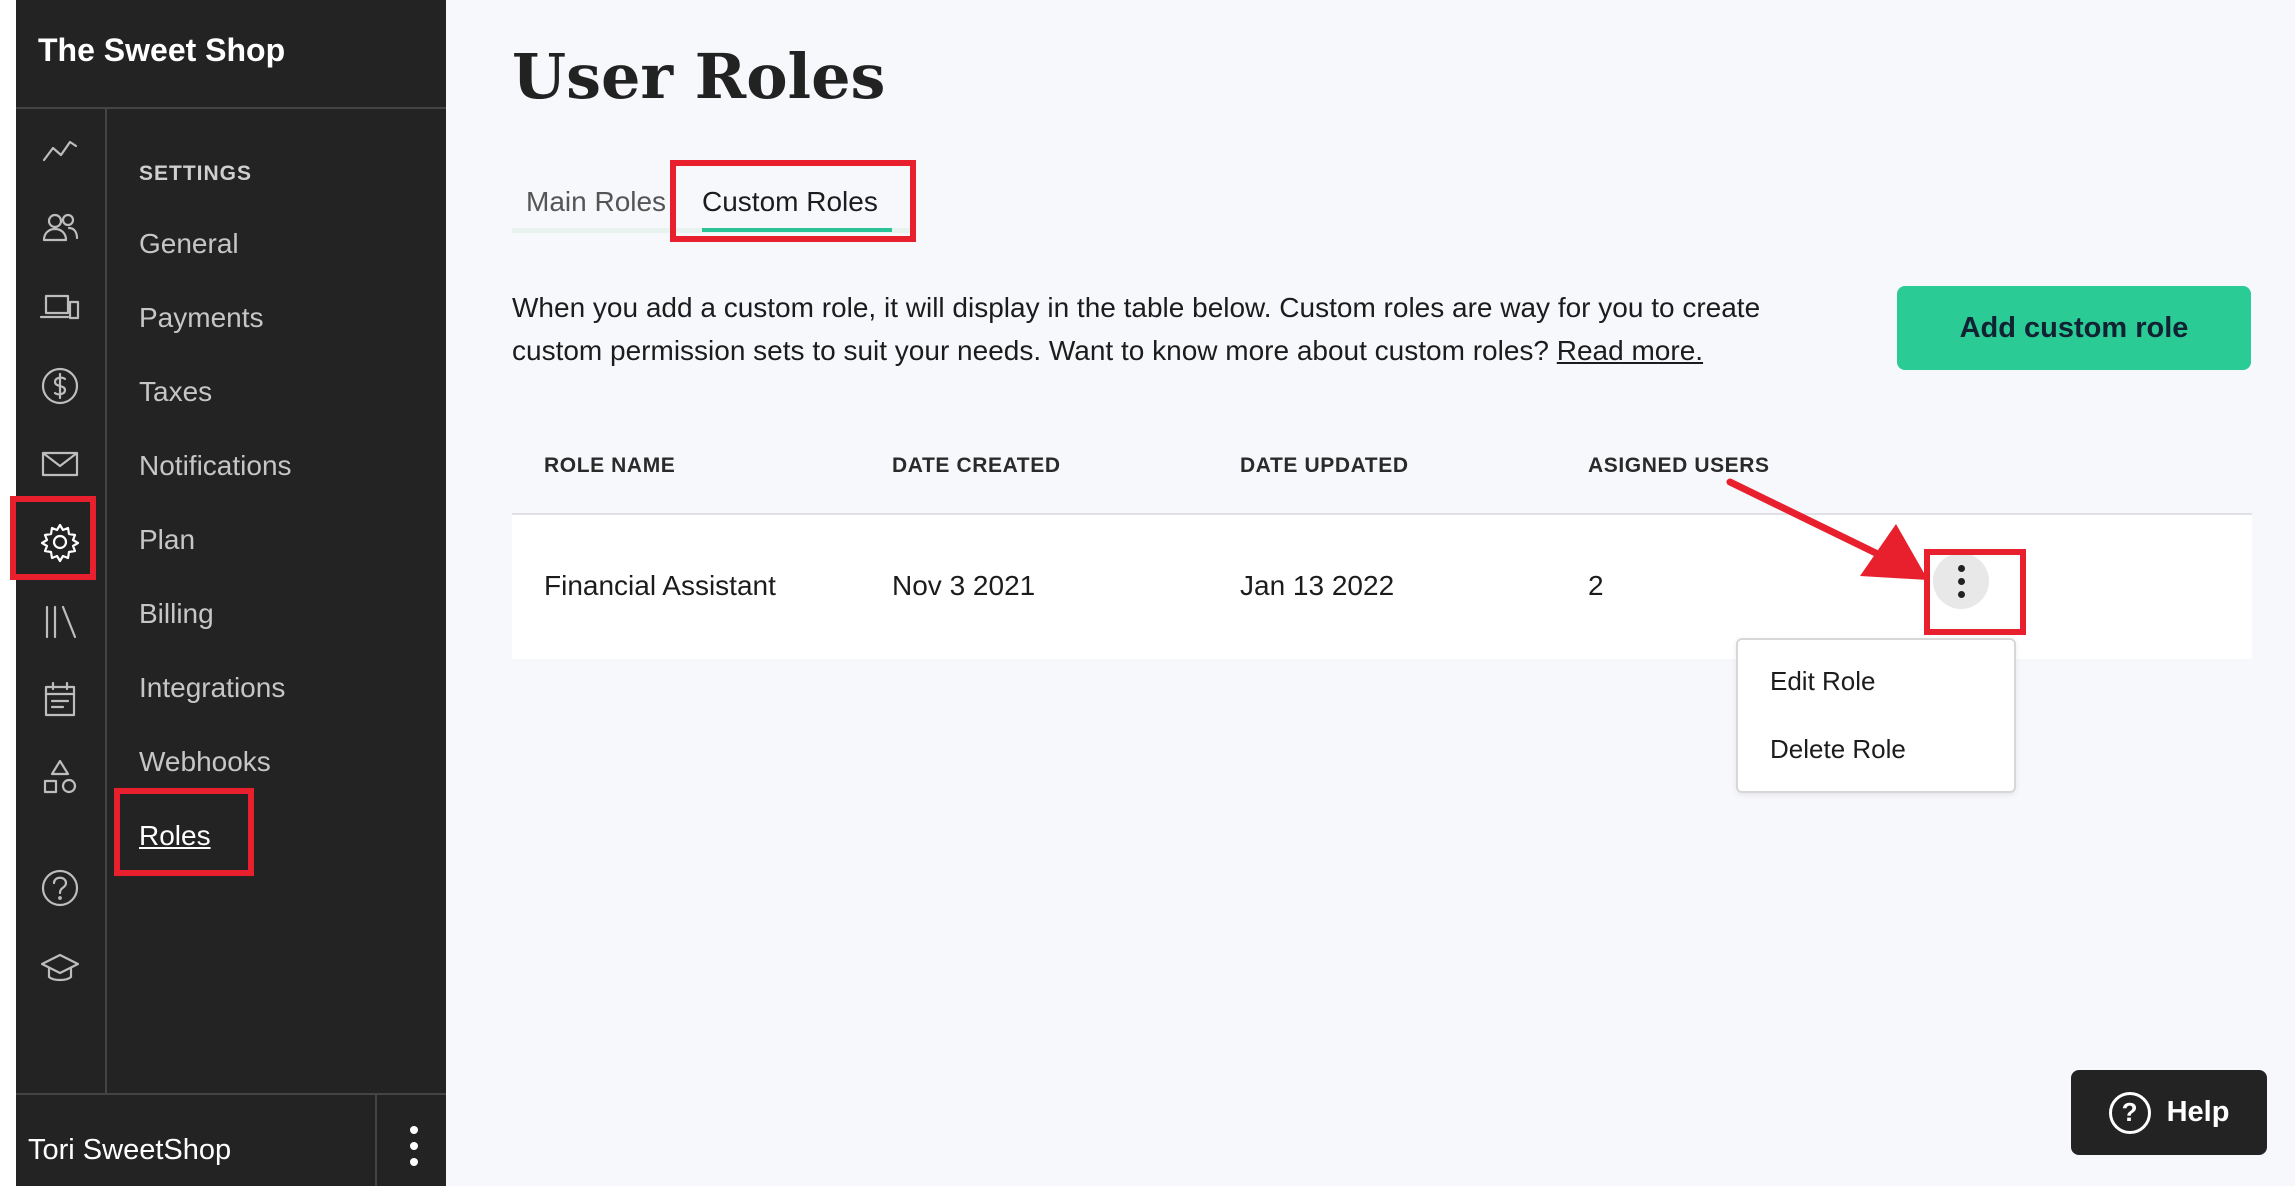 This screenshot has width=2295, height=1186. What do you see at coordinates (175, 392) in the screenshot?
I see `nav-item-taxes: Taxes` at bounding box center [175, 392].